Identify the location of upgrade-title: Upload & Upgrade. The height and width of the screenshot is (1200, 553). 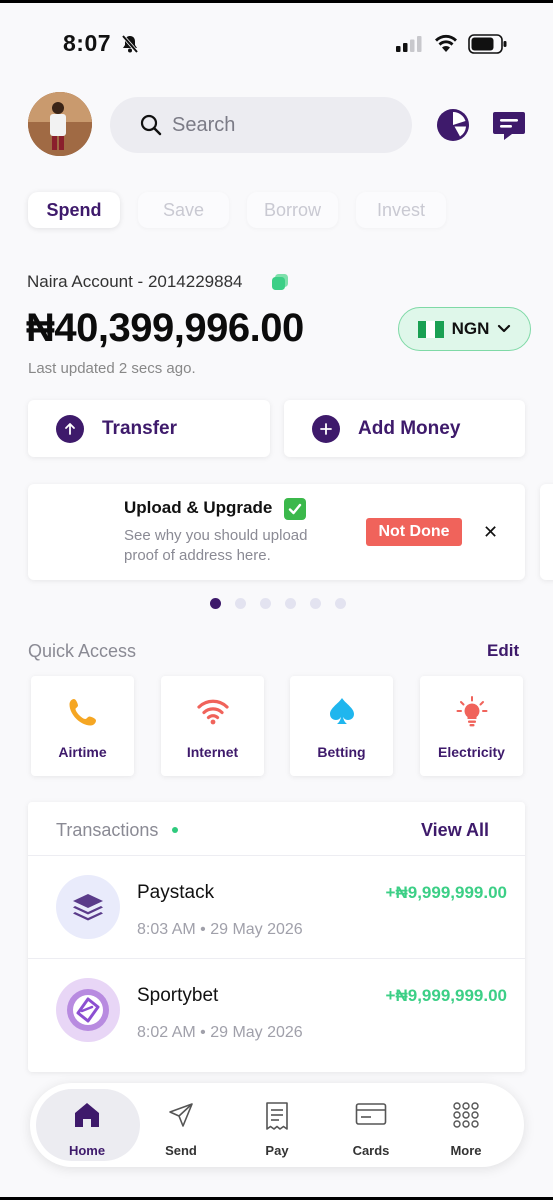
(198, 507).